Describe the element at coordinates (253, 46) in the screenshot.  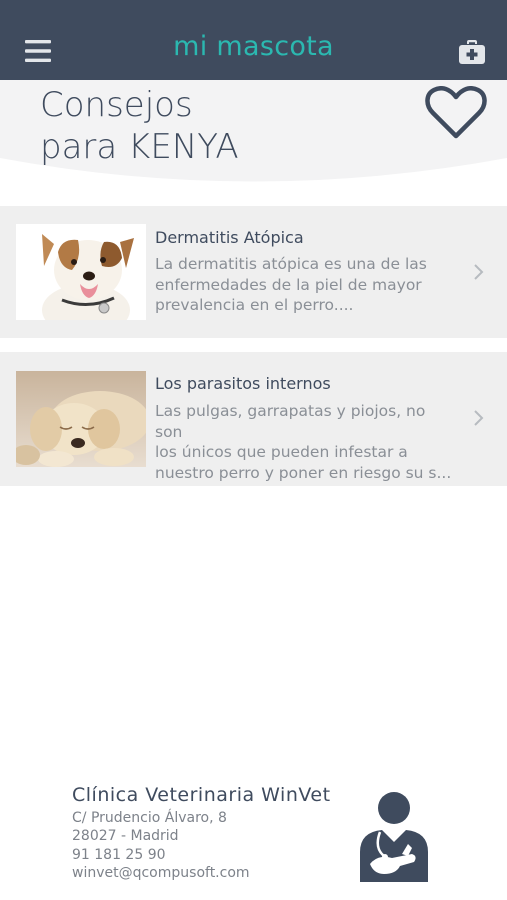
I see `app-title: mi mascota` at that location.